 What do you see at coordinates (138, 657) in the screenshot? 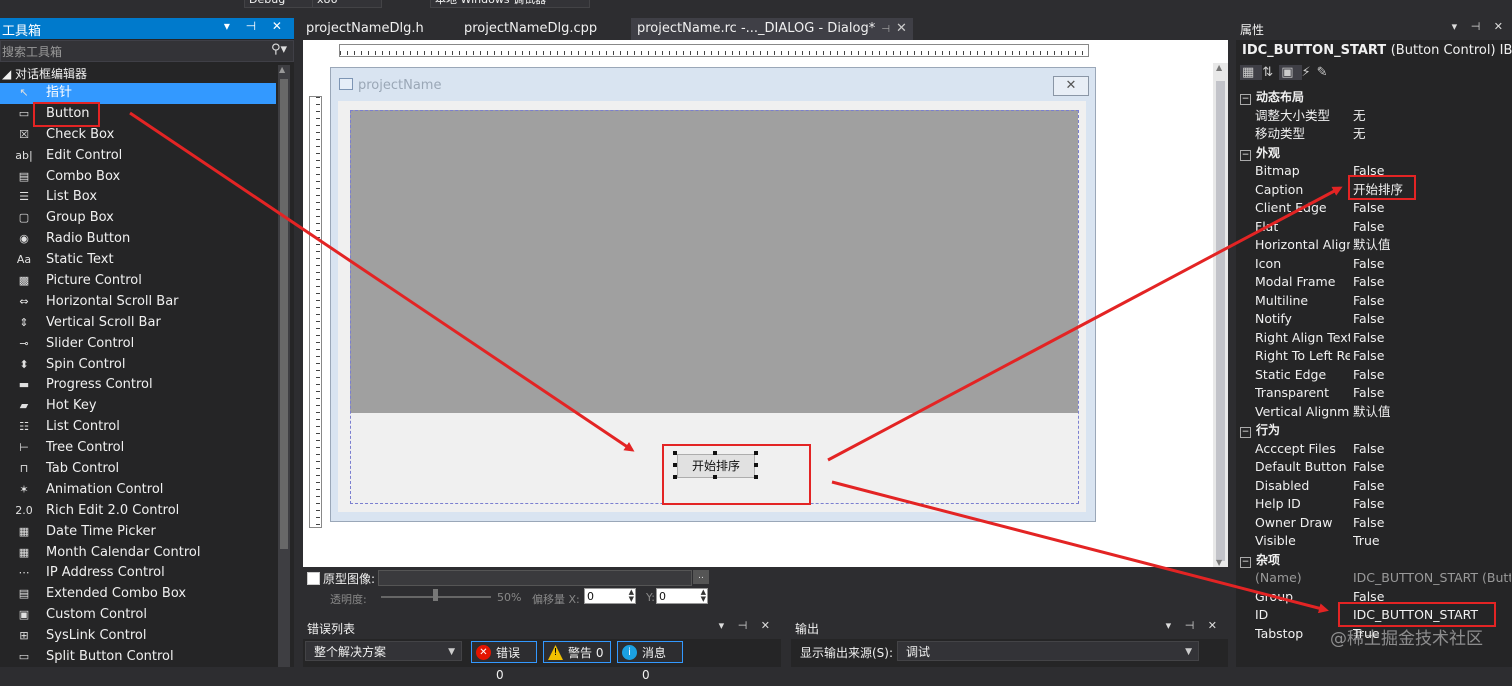
I see `toolbox-item: ▭ Split Button Control` at bounding box center [138, 657].